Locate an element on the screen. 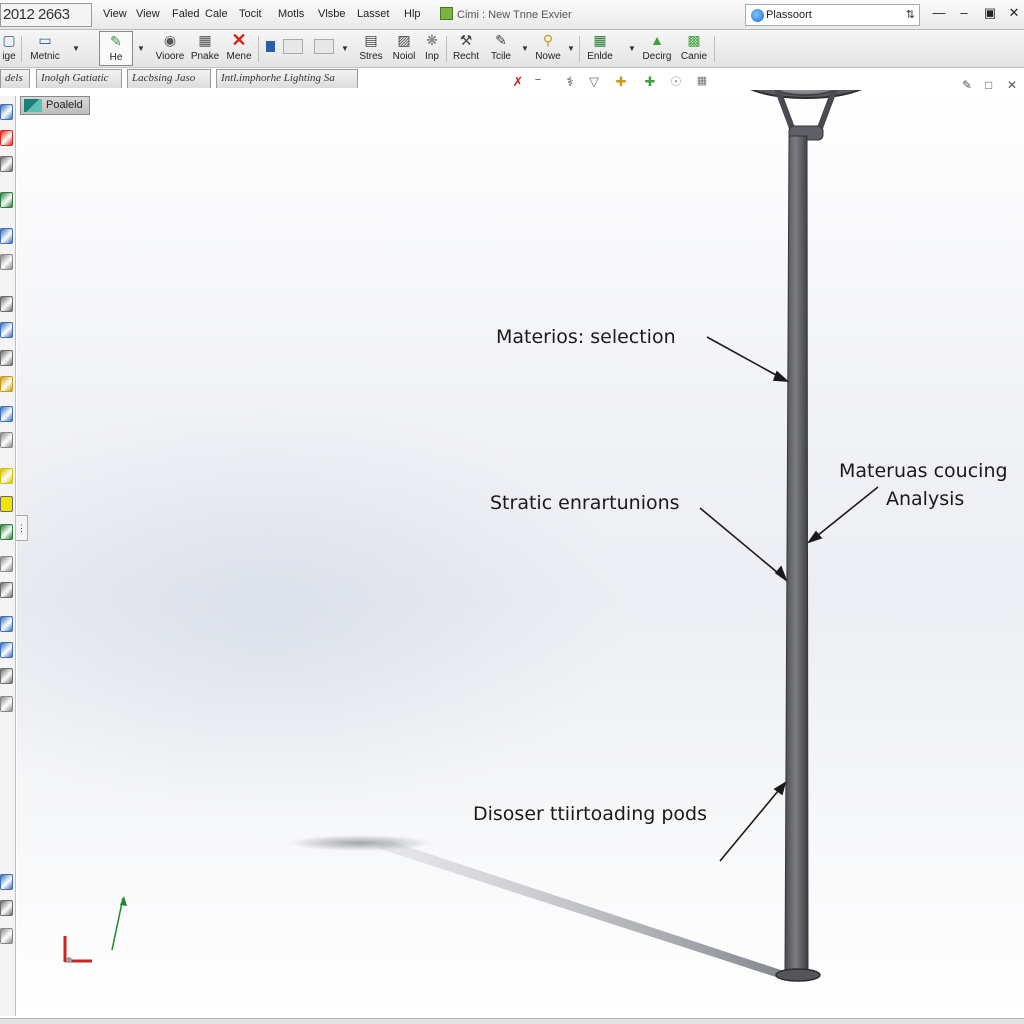  toolbar-separator is located at coordinates (21, 49).